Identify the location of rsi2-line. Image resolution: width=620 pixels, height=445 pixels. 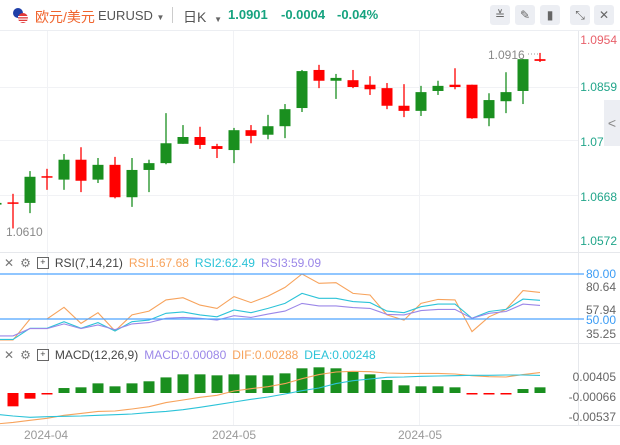
(270, 316).